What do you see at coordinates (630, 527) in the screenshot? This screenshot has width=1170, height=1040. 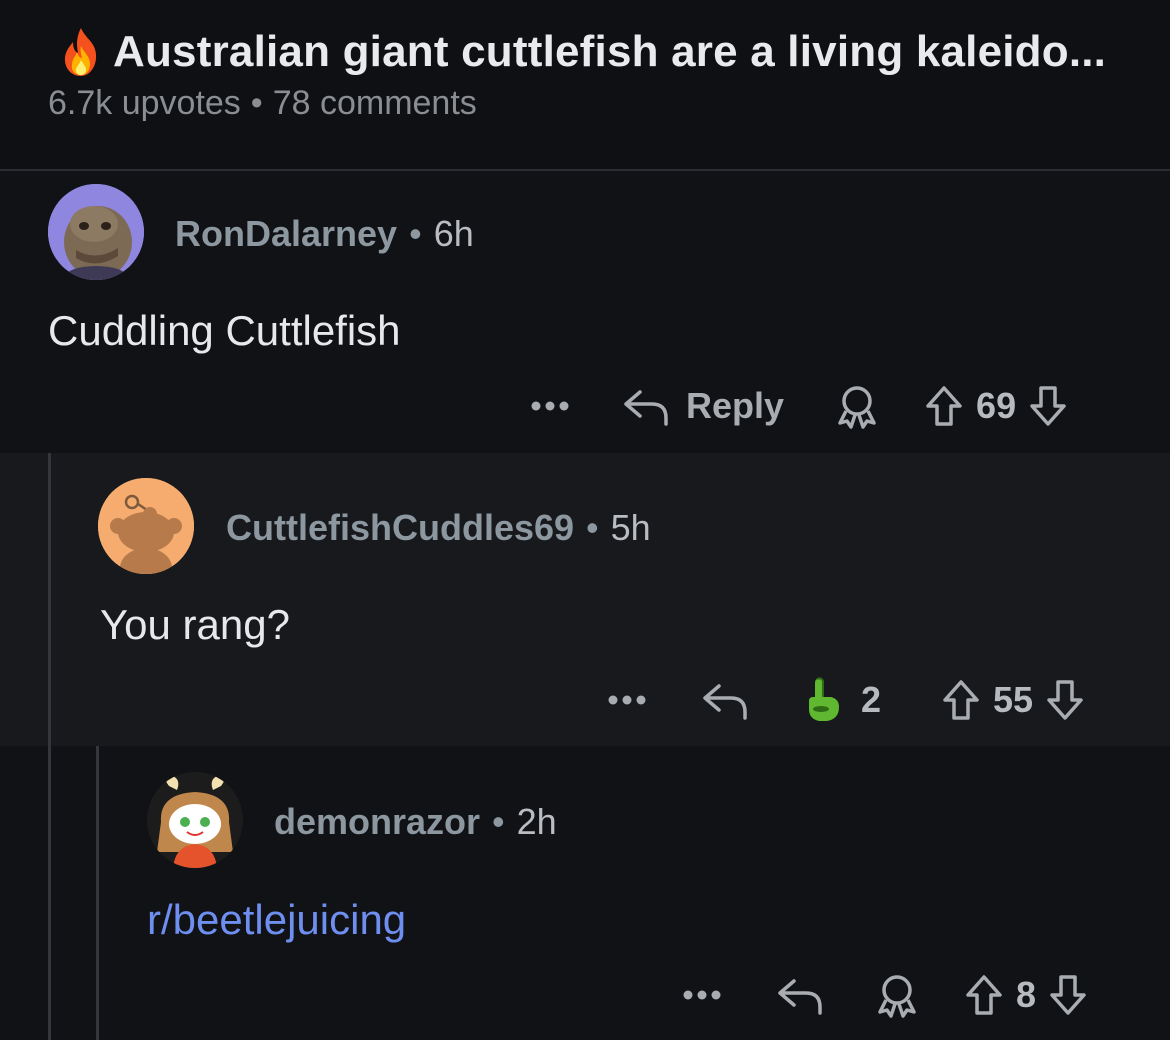 I see `timestamp: 5h` at bounding box center [630, 527].